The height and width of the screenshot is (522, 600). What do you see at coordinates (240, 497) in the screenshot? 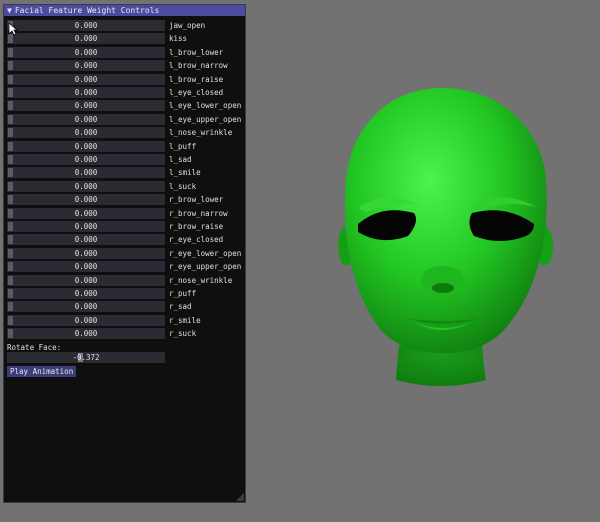
I see `resize-grip-icon` at bounding box center [240, 497].